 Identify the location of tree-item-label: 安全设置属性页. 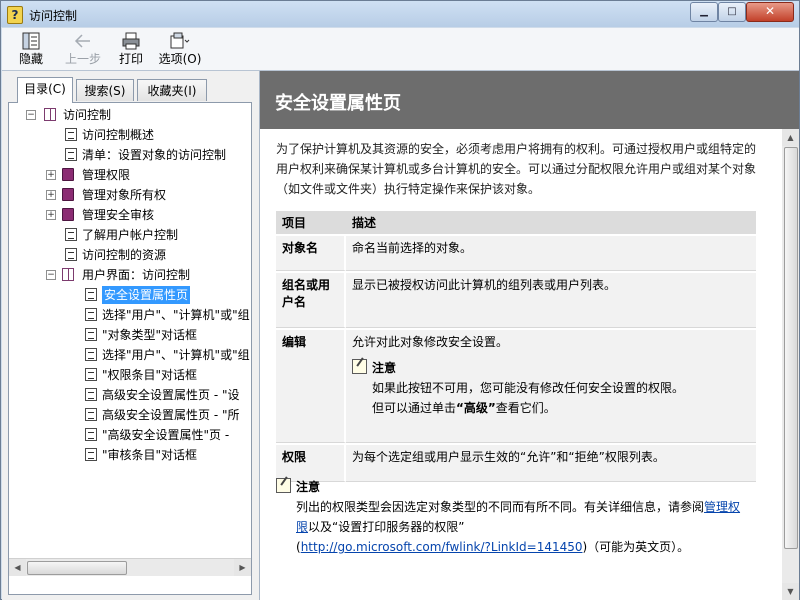
(146, 295).